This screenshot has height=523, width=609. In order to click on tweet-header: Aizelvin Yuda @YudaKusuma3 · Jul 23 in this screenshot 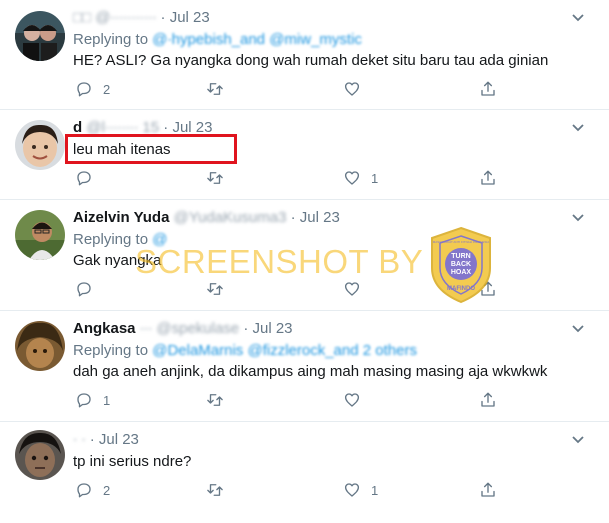, I will do `click(206, 217)`.